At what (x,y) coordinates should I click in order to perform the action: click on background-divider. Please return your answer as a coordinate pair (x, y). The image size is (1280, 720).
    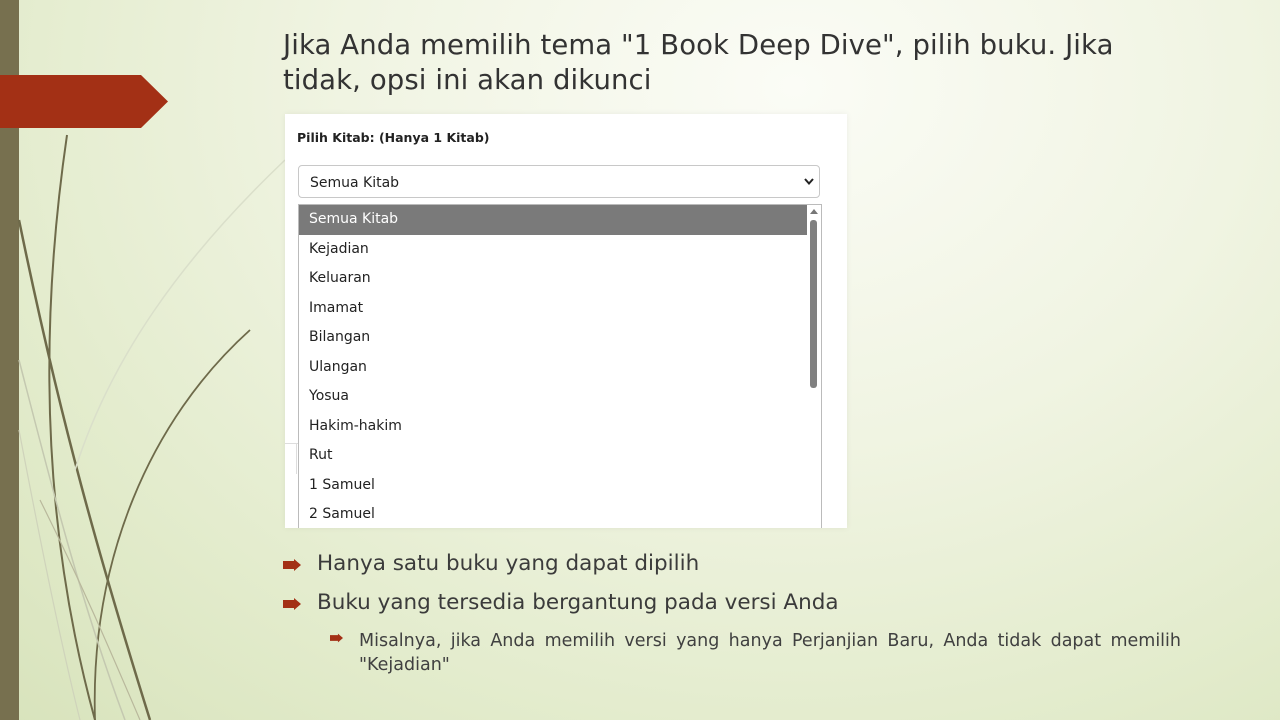
    Looking at the image, I should click on (296, 459).